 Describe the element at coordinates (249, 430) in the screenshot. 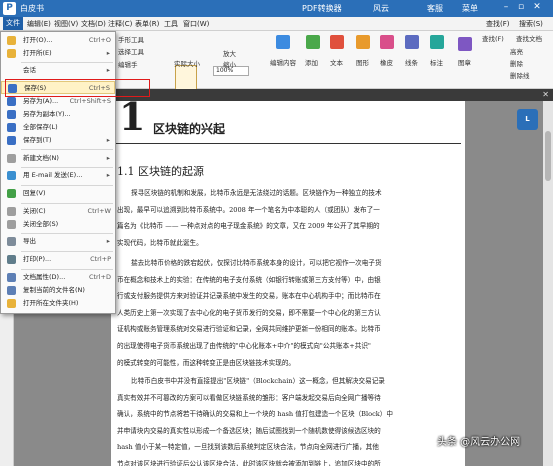

I see `para3-line: 并申请块内交易的真实性以形成一个备选区块；随后试图找到一个随机数使得该候选区块的` at that location.